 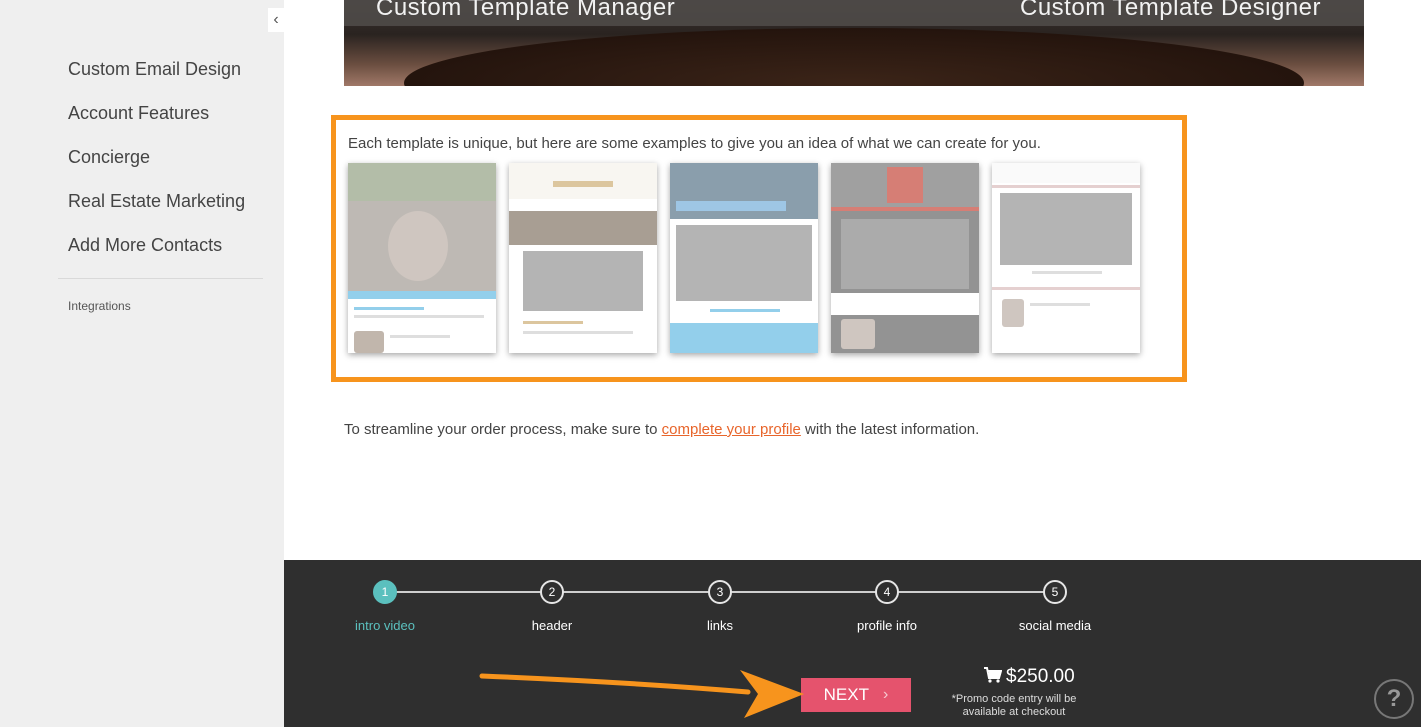 I want to click on sidebar-item-custom-email-design: Custom Email Design, so click(x=156, y=78).